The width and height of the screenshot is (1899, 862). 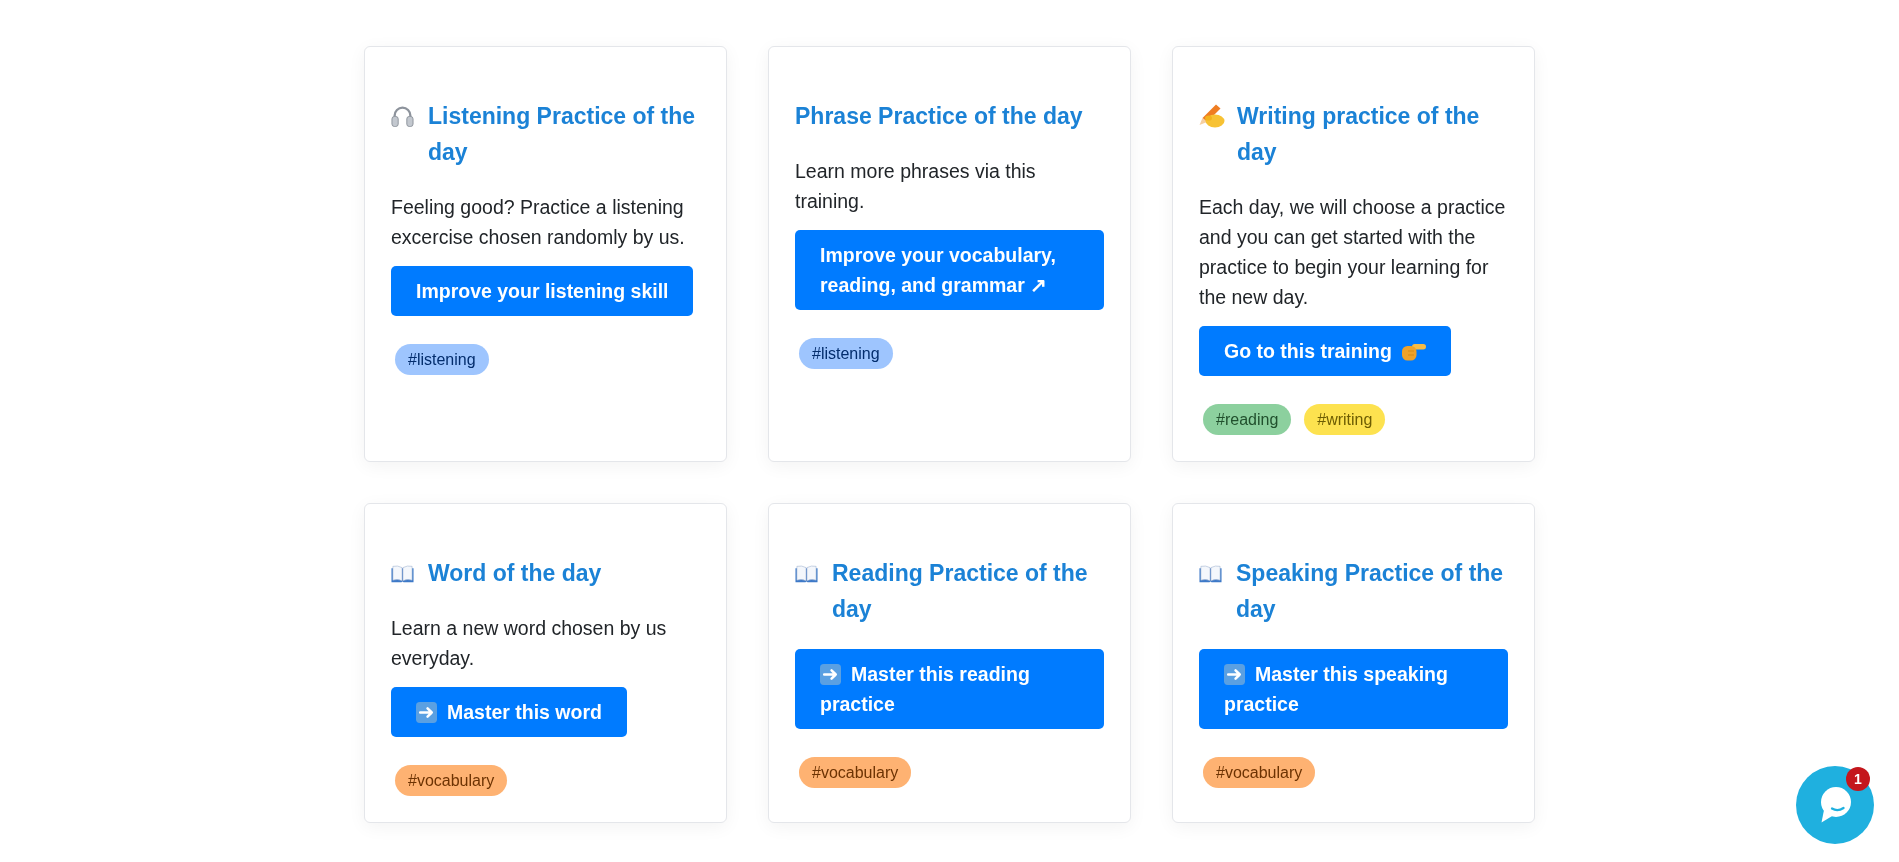 What do you see at coordinates (529, 643) in the screenshot?
I see `card-description: Learn a new word chosen by us everyday.` at bounding box center [529, 643].